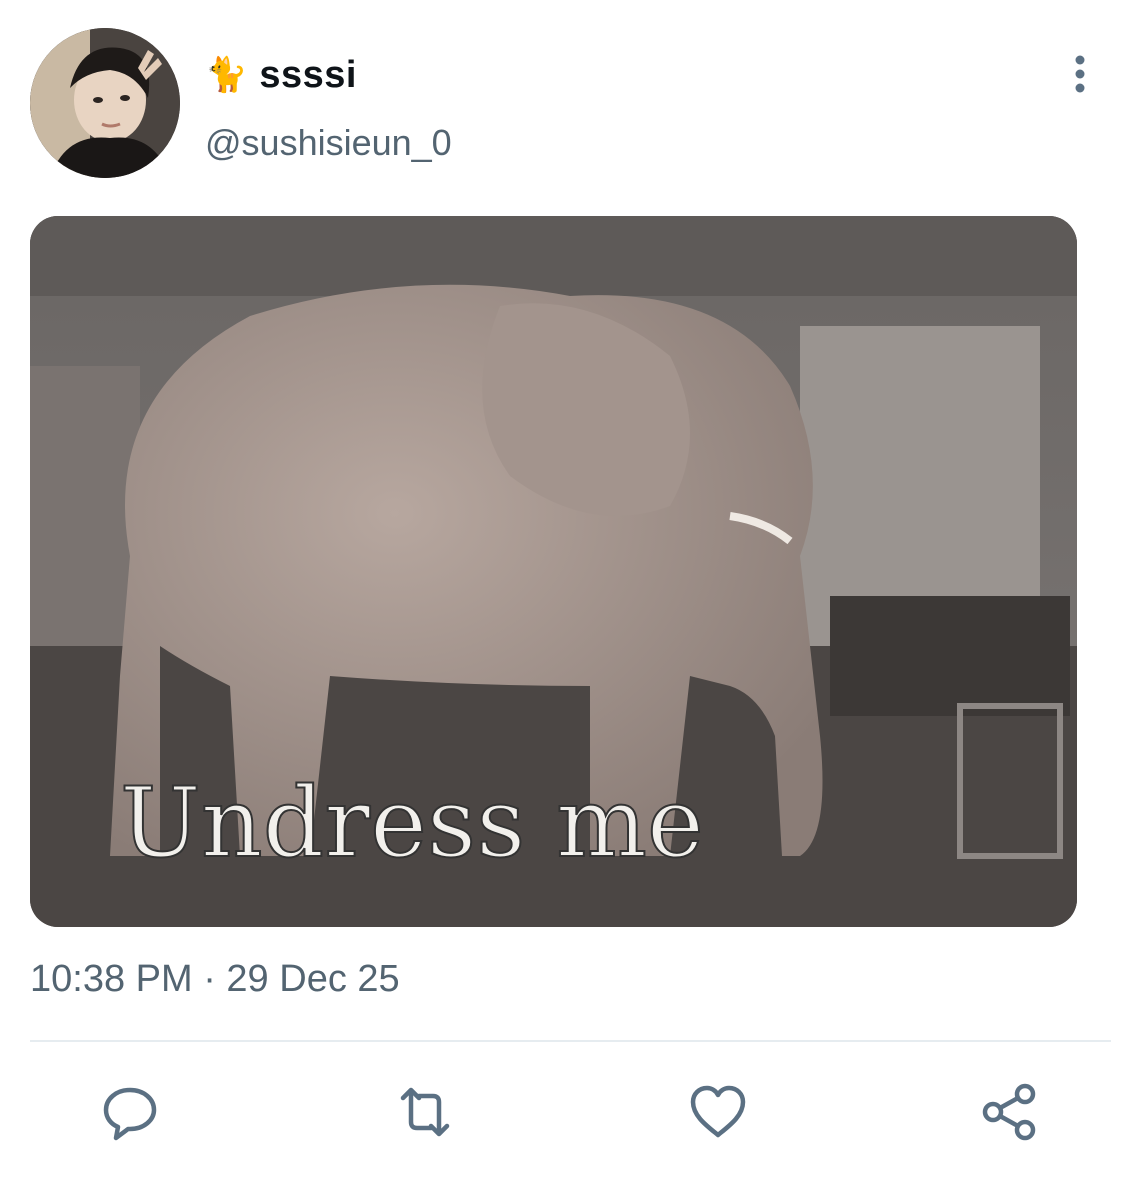  What do you see at coordinates (412, 823) in the screenshot?
I see `media-caption: Undress me` at bounding box center [412, 823].